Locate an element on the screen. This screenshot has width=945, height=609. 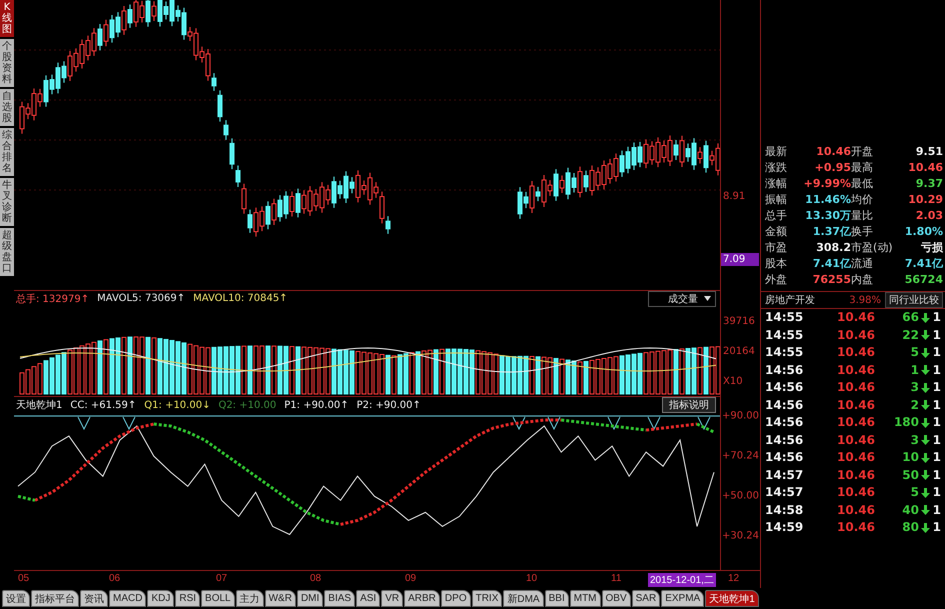
sidebar-tab: K线图 is located at coordinates (7, 18).